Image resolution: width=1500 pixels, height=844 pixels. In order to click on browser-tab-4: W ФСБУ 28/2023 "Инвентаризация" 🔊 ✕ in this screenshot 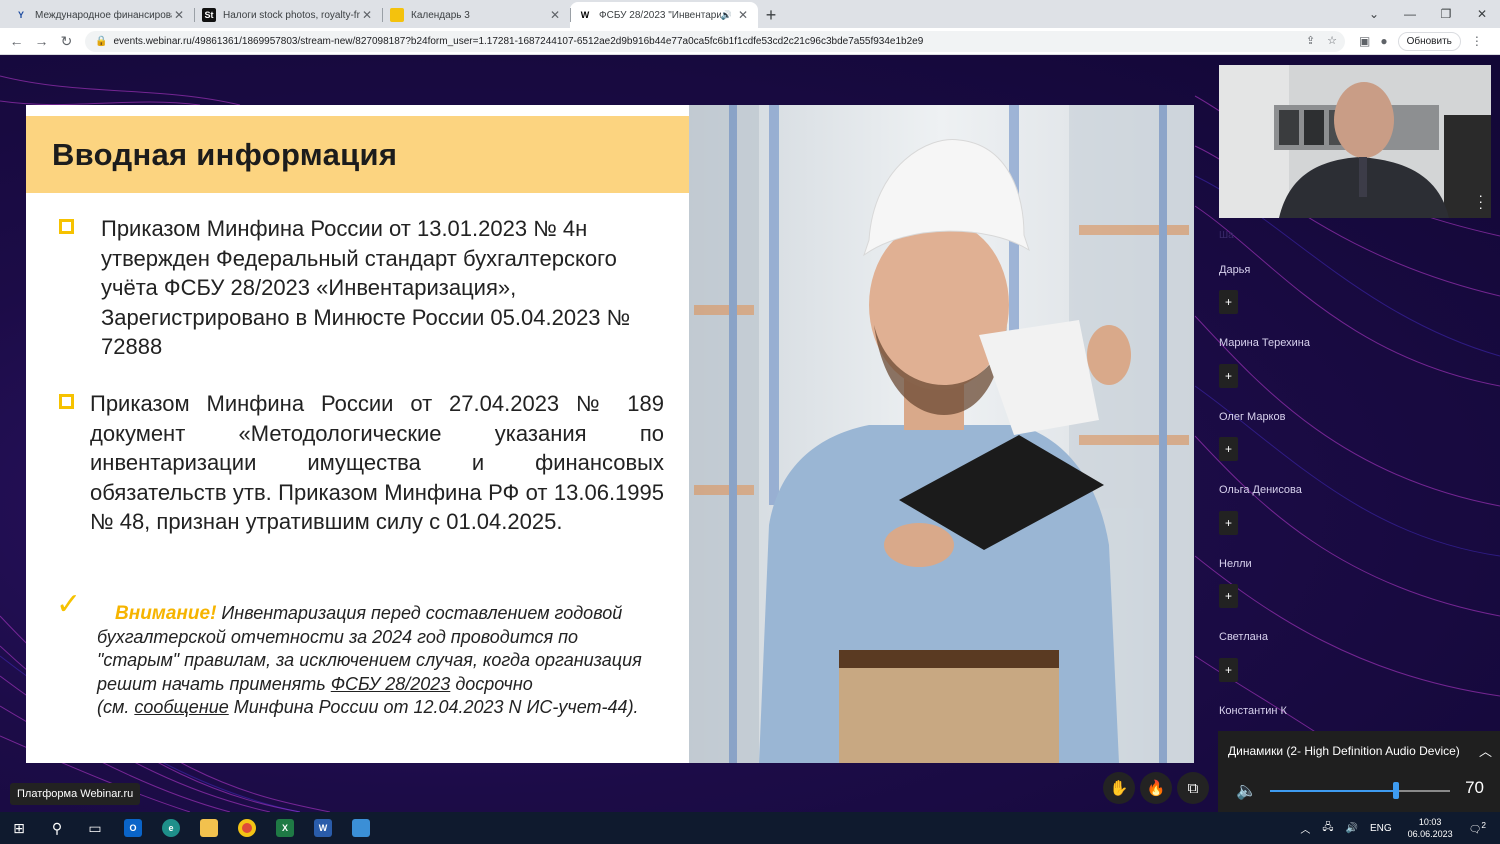, I will do `click(664, 15)`.